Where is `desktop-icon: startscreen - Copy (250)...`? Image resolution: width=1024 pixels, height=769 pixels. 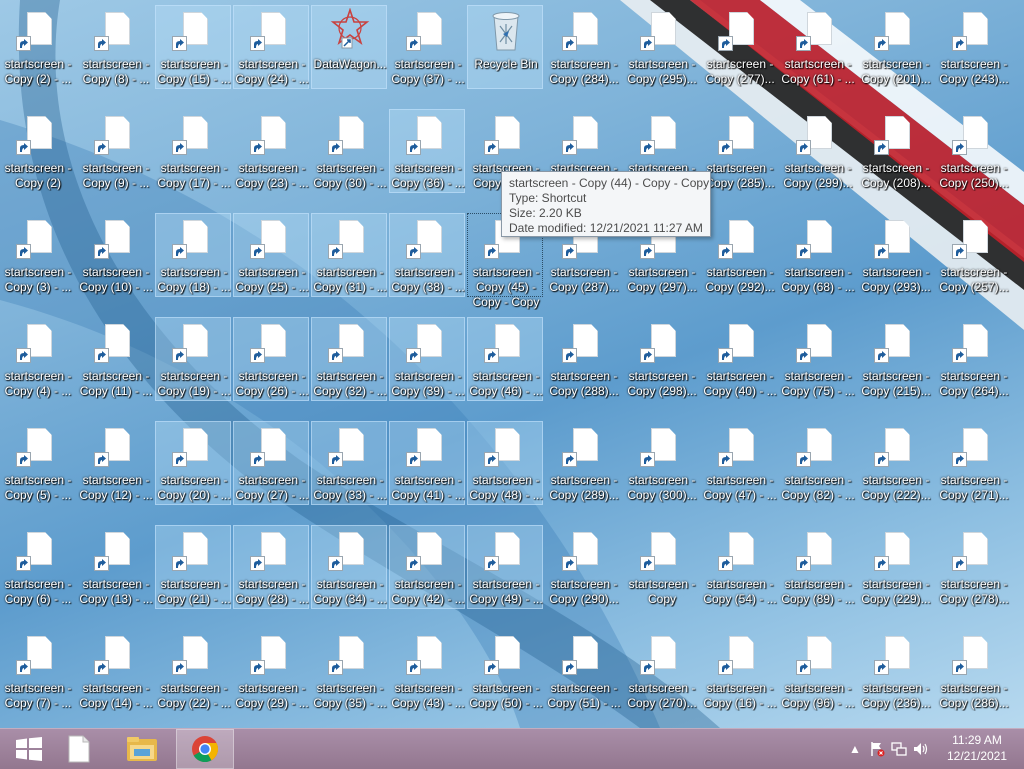 desktop-icon: startscreen - Copy (250)... is located at coordinates (973, 151).